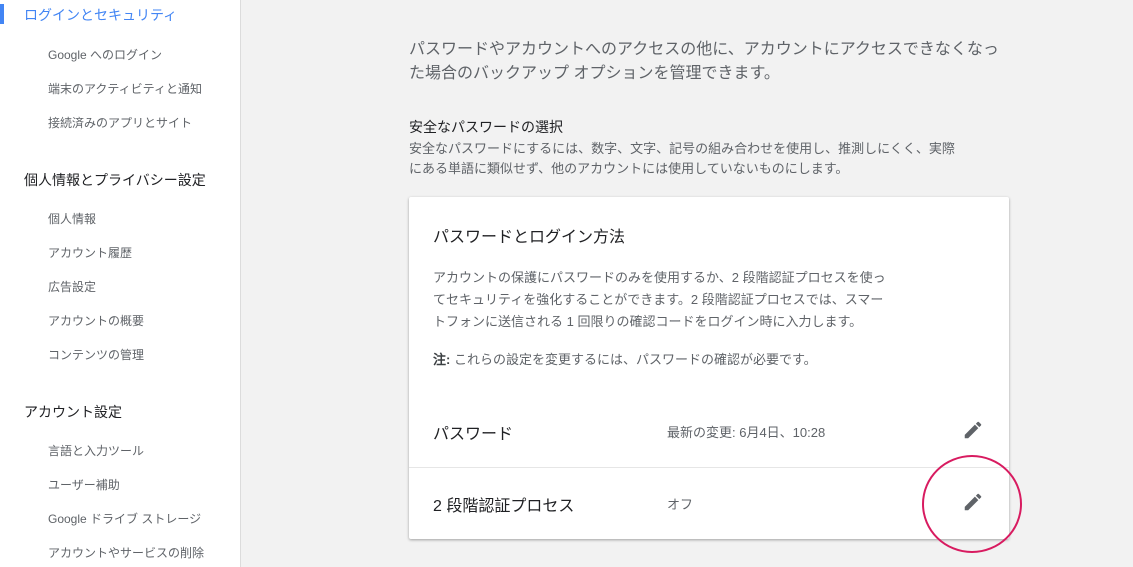  What do you see at coordinates (115, 180) in the screenshot?
I see `sidebar-item-privacy: 個人情報とプライバシー設定` at bounding box center [115, 180].